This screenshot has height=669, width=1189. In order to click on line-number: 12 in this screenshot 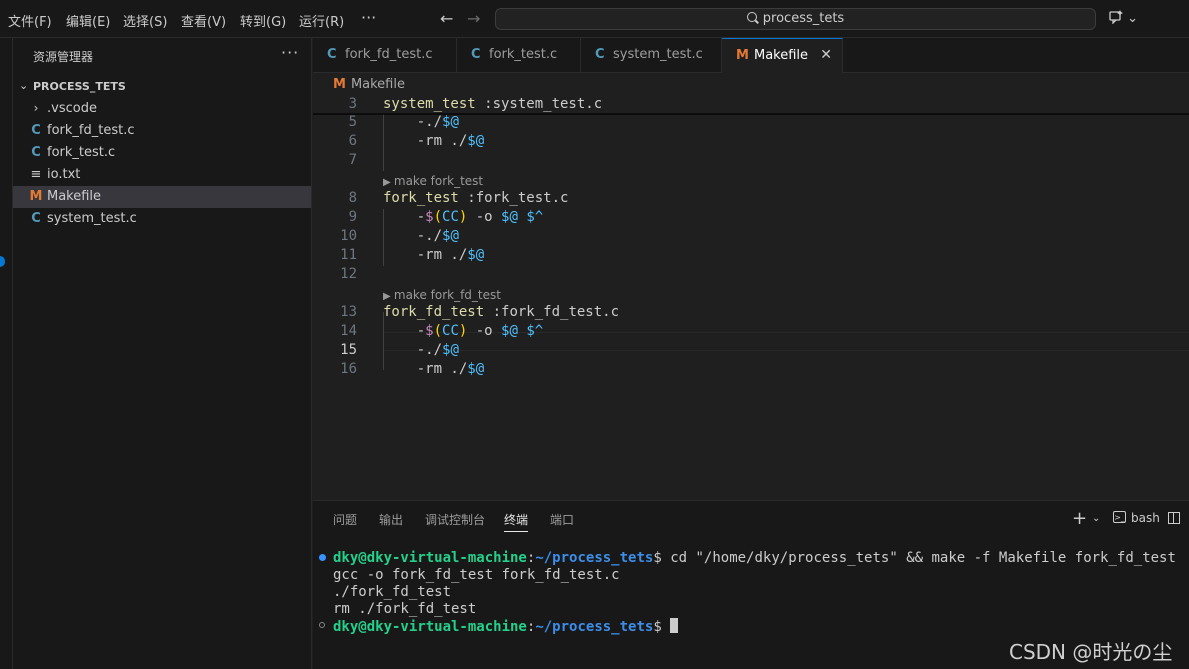, I will do `click(348, 274)`.